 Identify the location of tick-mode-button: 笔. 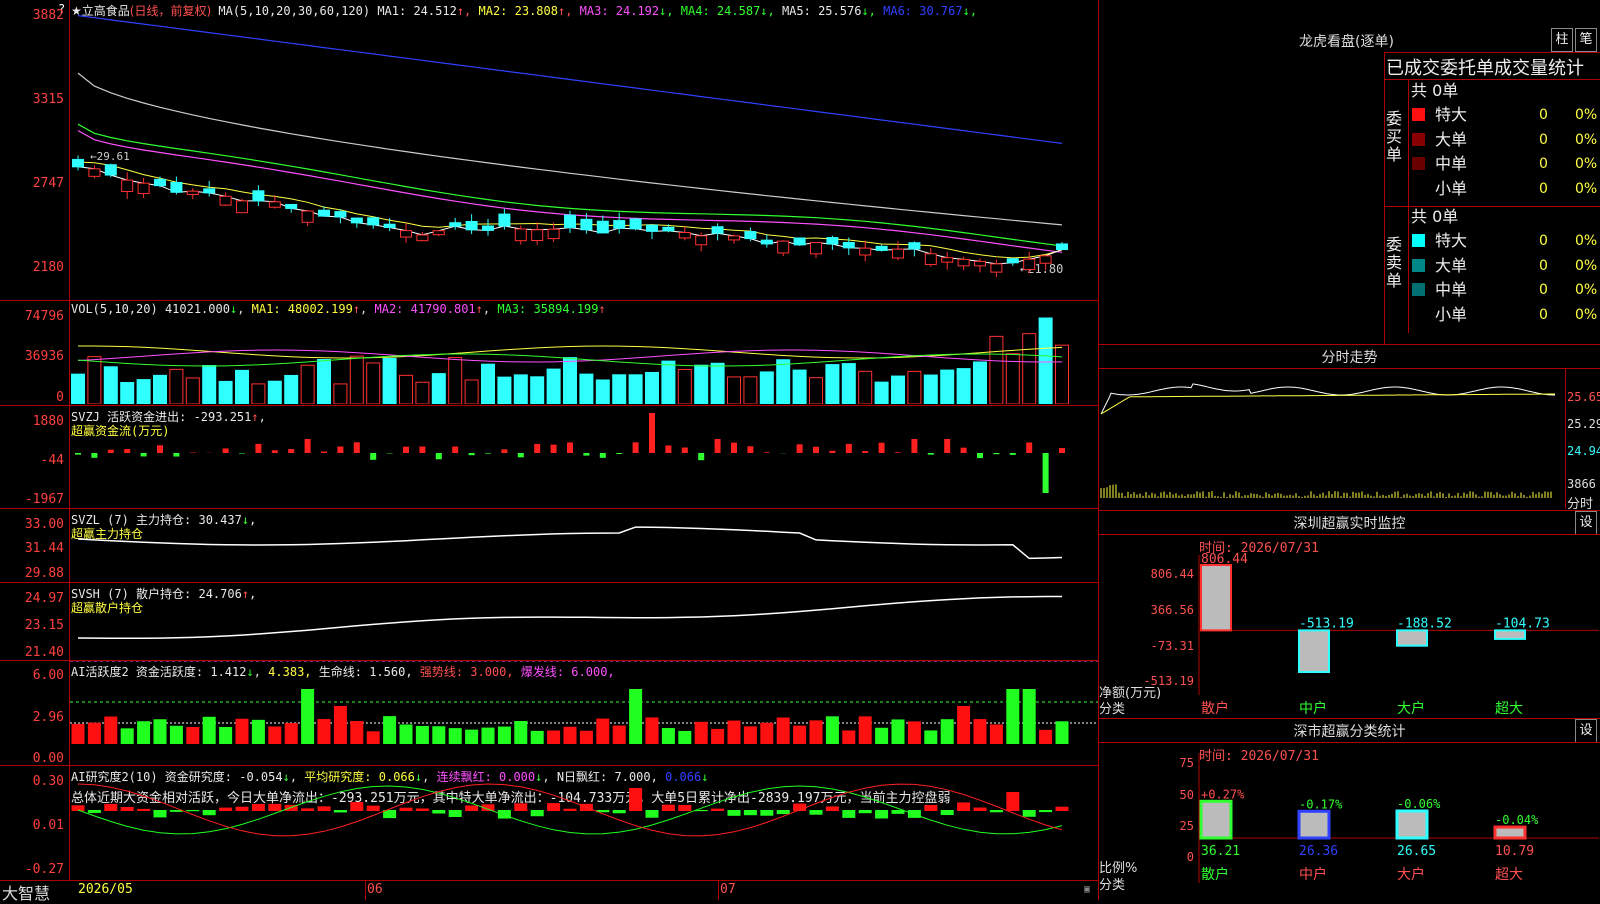
(1586, 40).